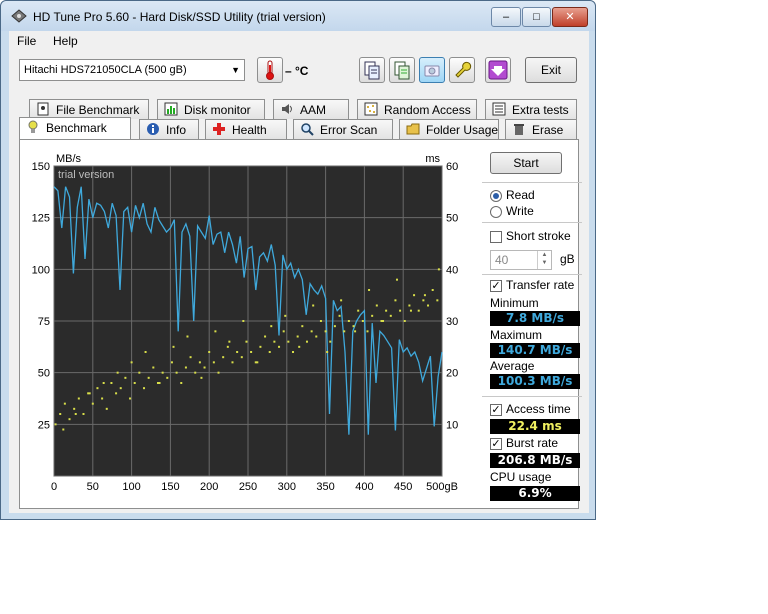  Describe the element at coordinates (532, 443) in the screenshot. I see `burst-rate-label: Burst rate` at that location.